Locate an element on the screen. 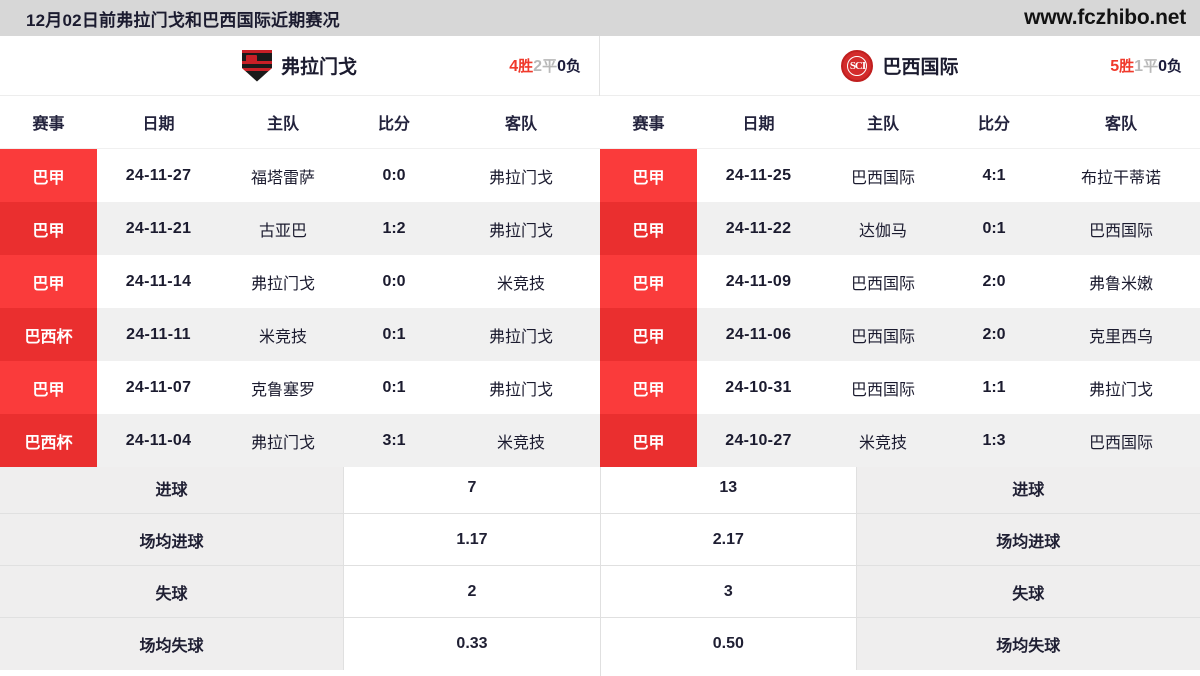 The height and width of the screenshot is (676, 1200). right-table-header-row: 赛事 日期 主队 比分 客队 is located at coordinates (900, 122).